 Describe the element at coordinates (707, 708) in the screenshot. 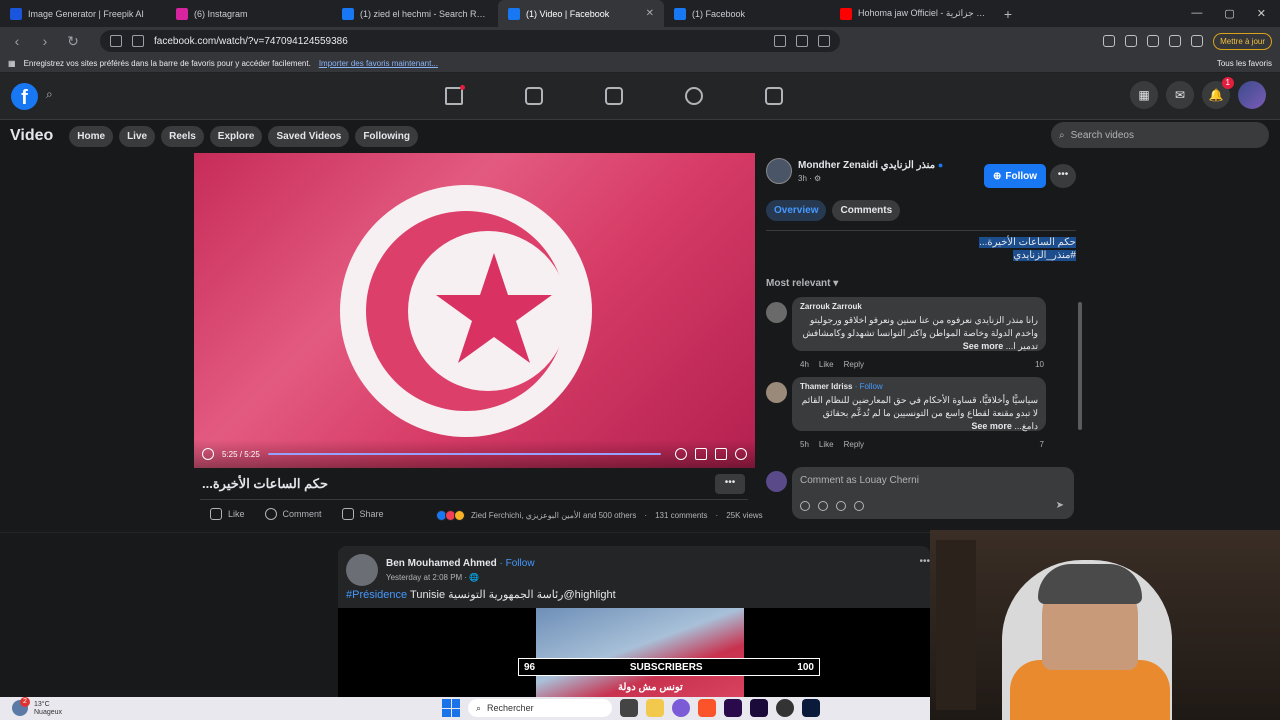

I see `brave-browser-icon` at that location.